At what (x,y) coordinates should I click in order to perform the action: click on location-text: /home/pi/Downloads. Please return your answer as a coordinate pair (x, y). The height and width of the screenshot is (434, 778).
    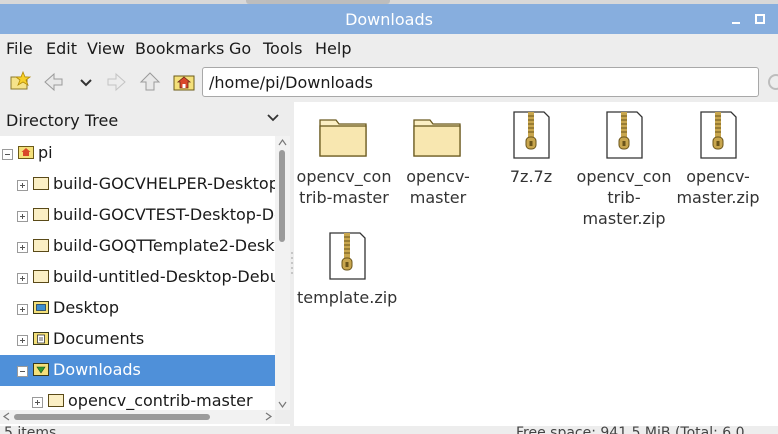
    Looking at the image, I should click on (291, 82).